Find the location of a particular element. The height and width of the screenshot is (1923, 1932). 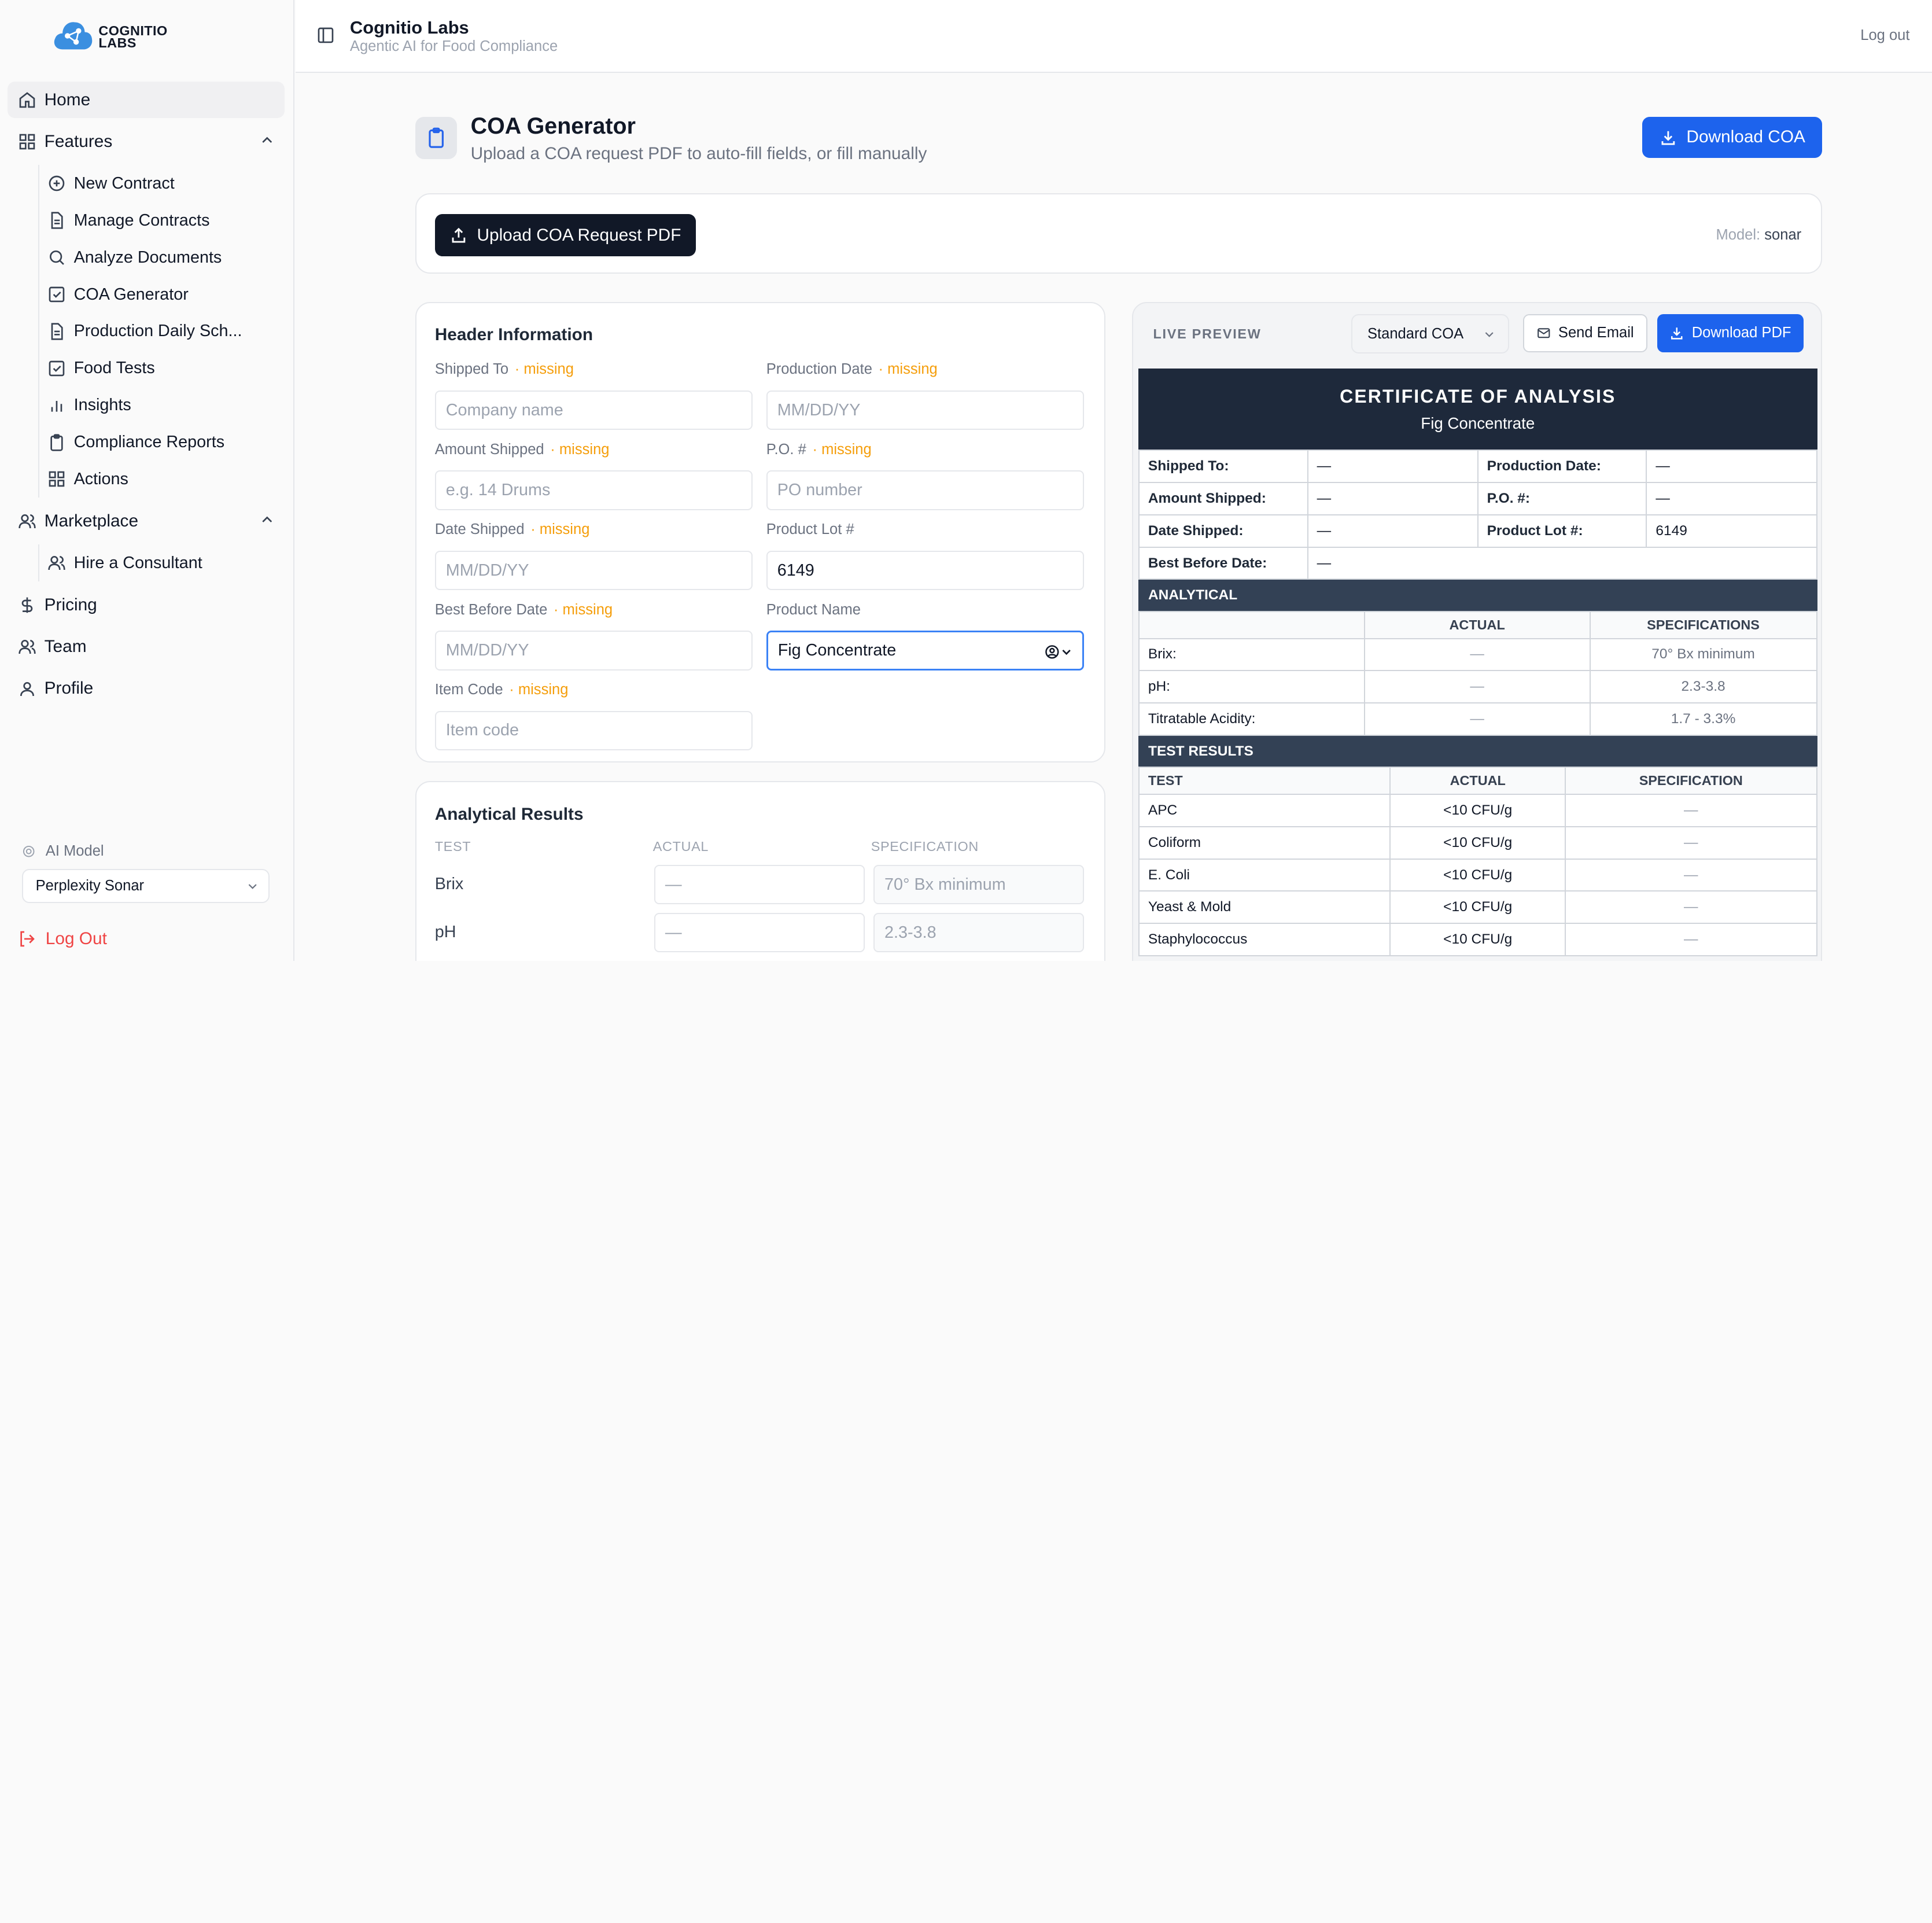

sidebar-item-food-tests: Food Tests is located at coordinates (166, 368).